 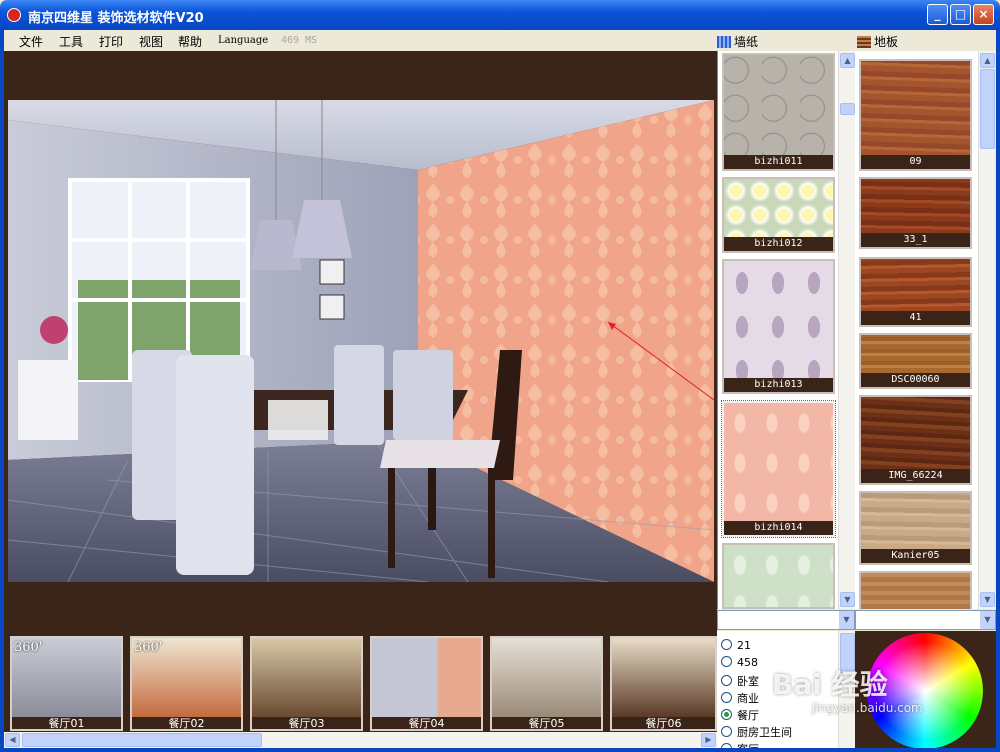 I want to click on tab-floor: 地板, so click(x=877, y=41).